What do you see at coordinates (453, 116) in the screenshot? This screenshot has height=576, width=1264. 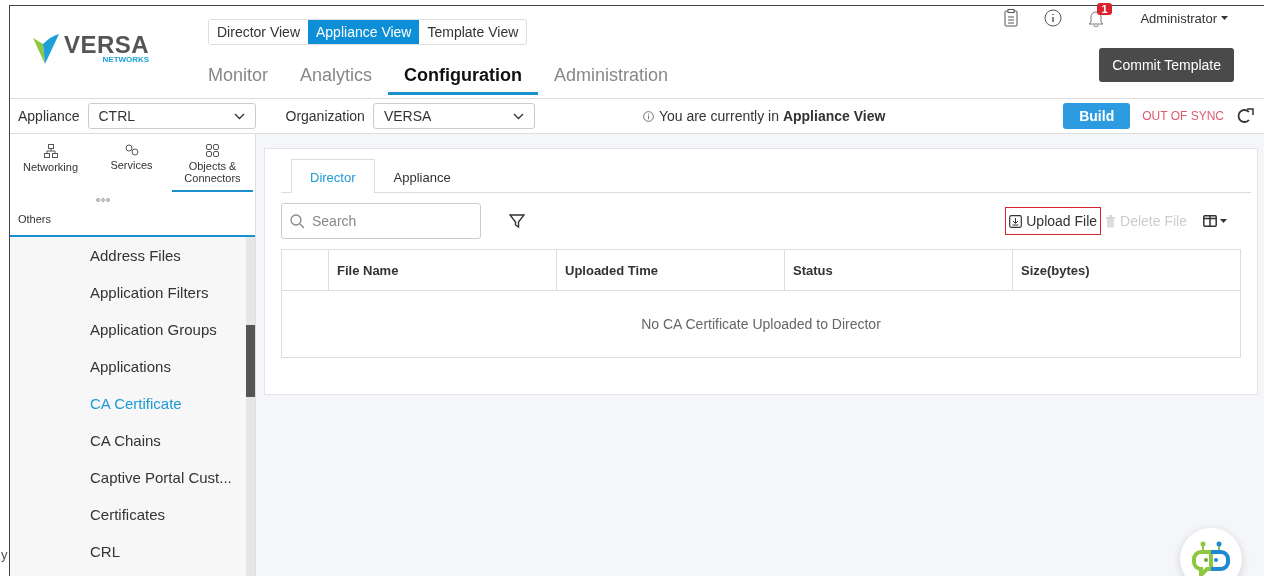 I see `organization-select: VERSA` at bounding box center [453, 116].